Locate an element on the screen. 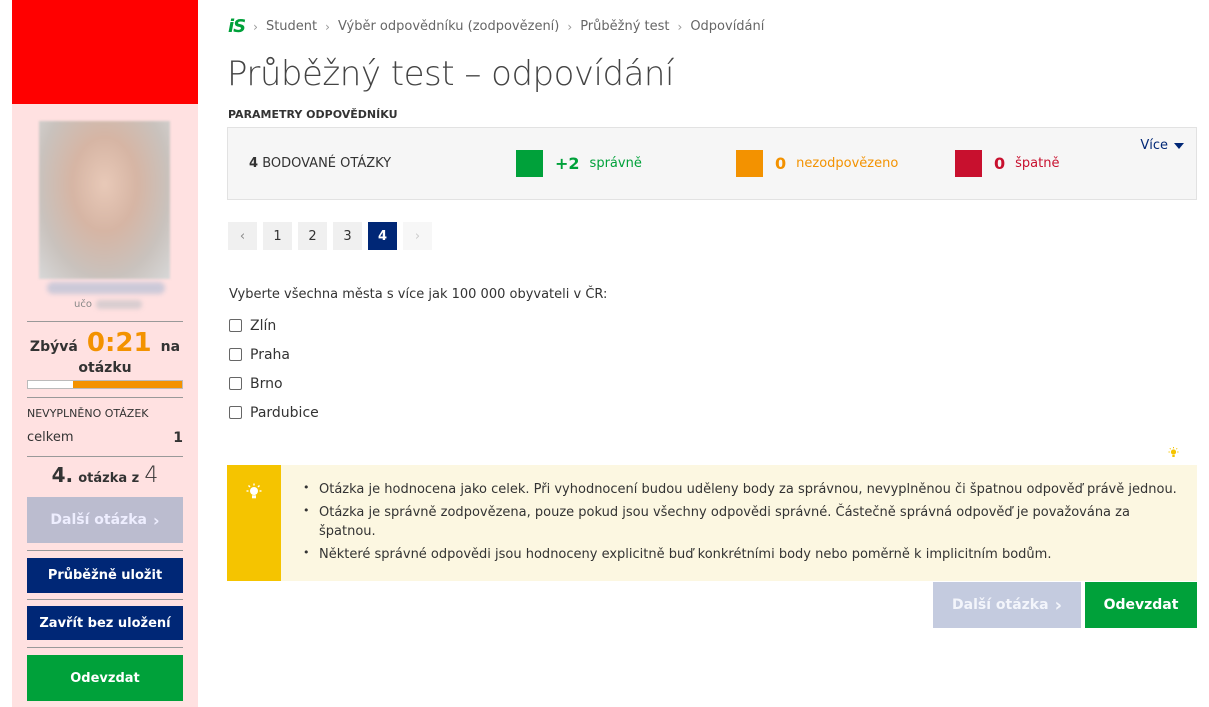 This screenshot has width=1209, height=707. total-value: 1 is located at coordinates (178, 438).